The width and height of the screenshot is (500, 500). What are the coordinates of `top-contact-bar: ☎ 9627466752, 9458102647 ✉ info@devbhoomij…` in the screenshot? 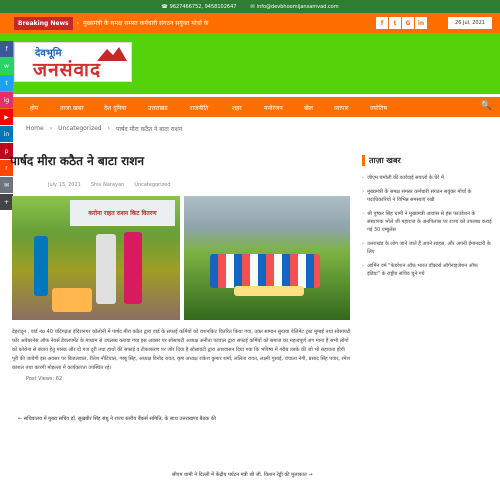 It's located at (250, 6).